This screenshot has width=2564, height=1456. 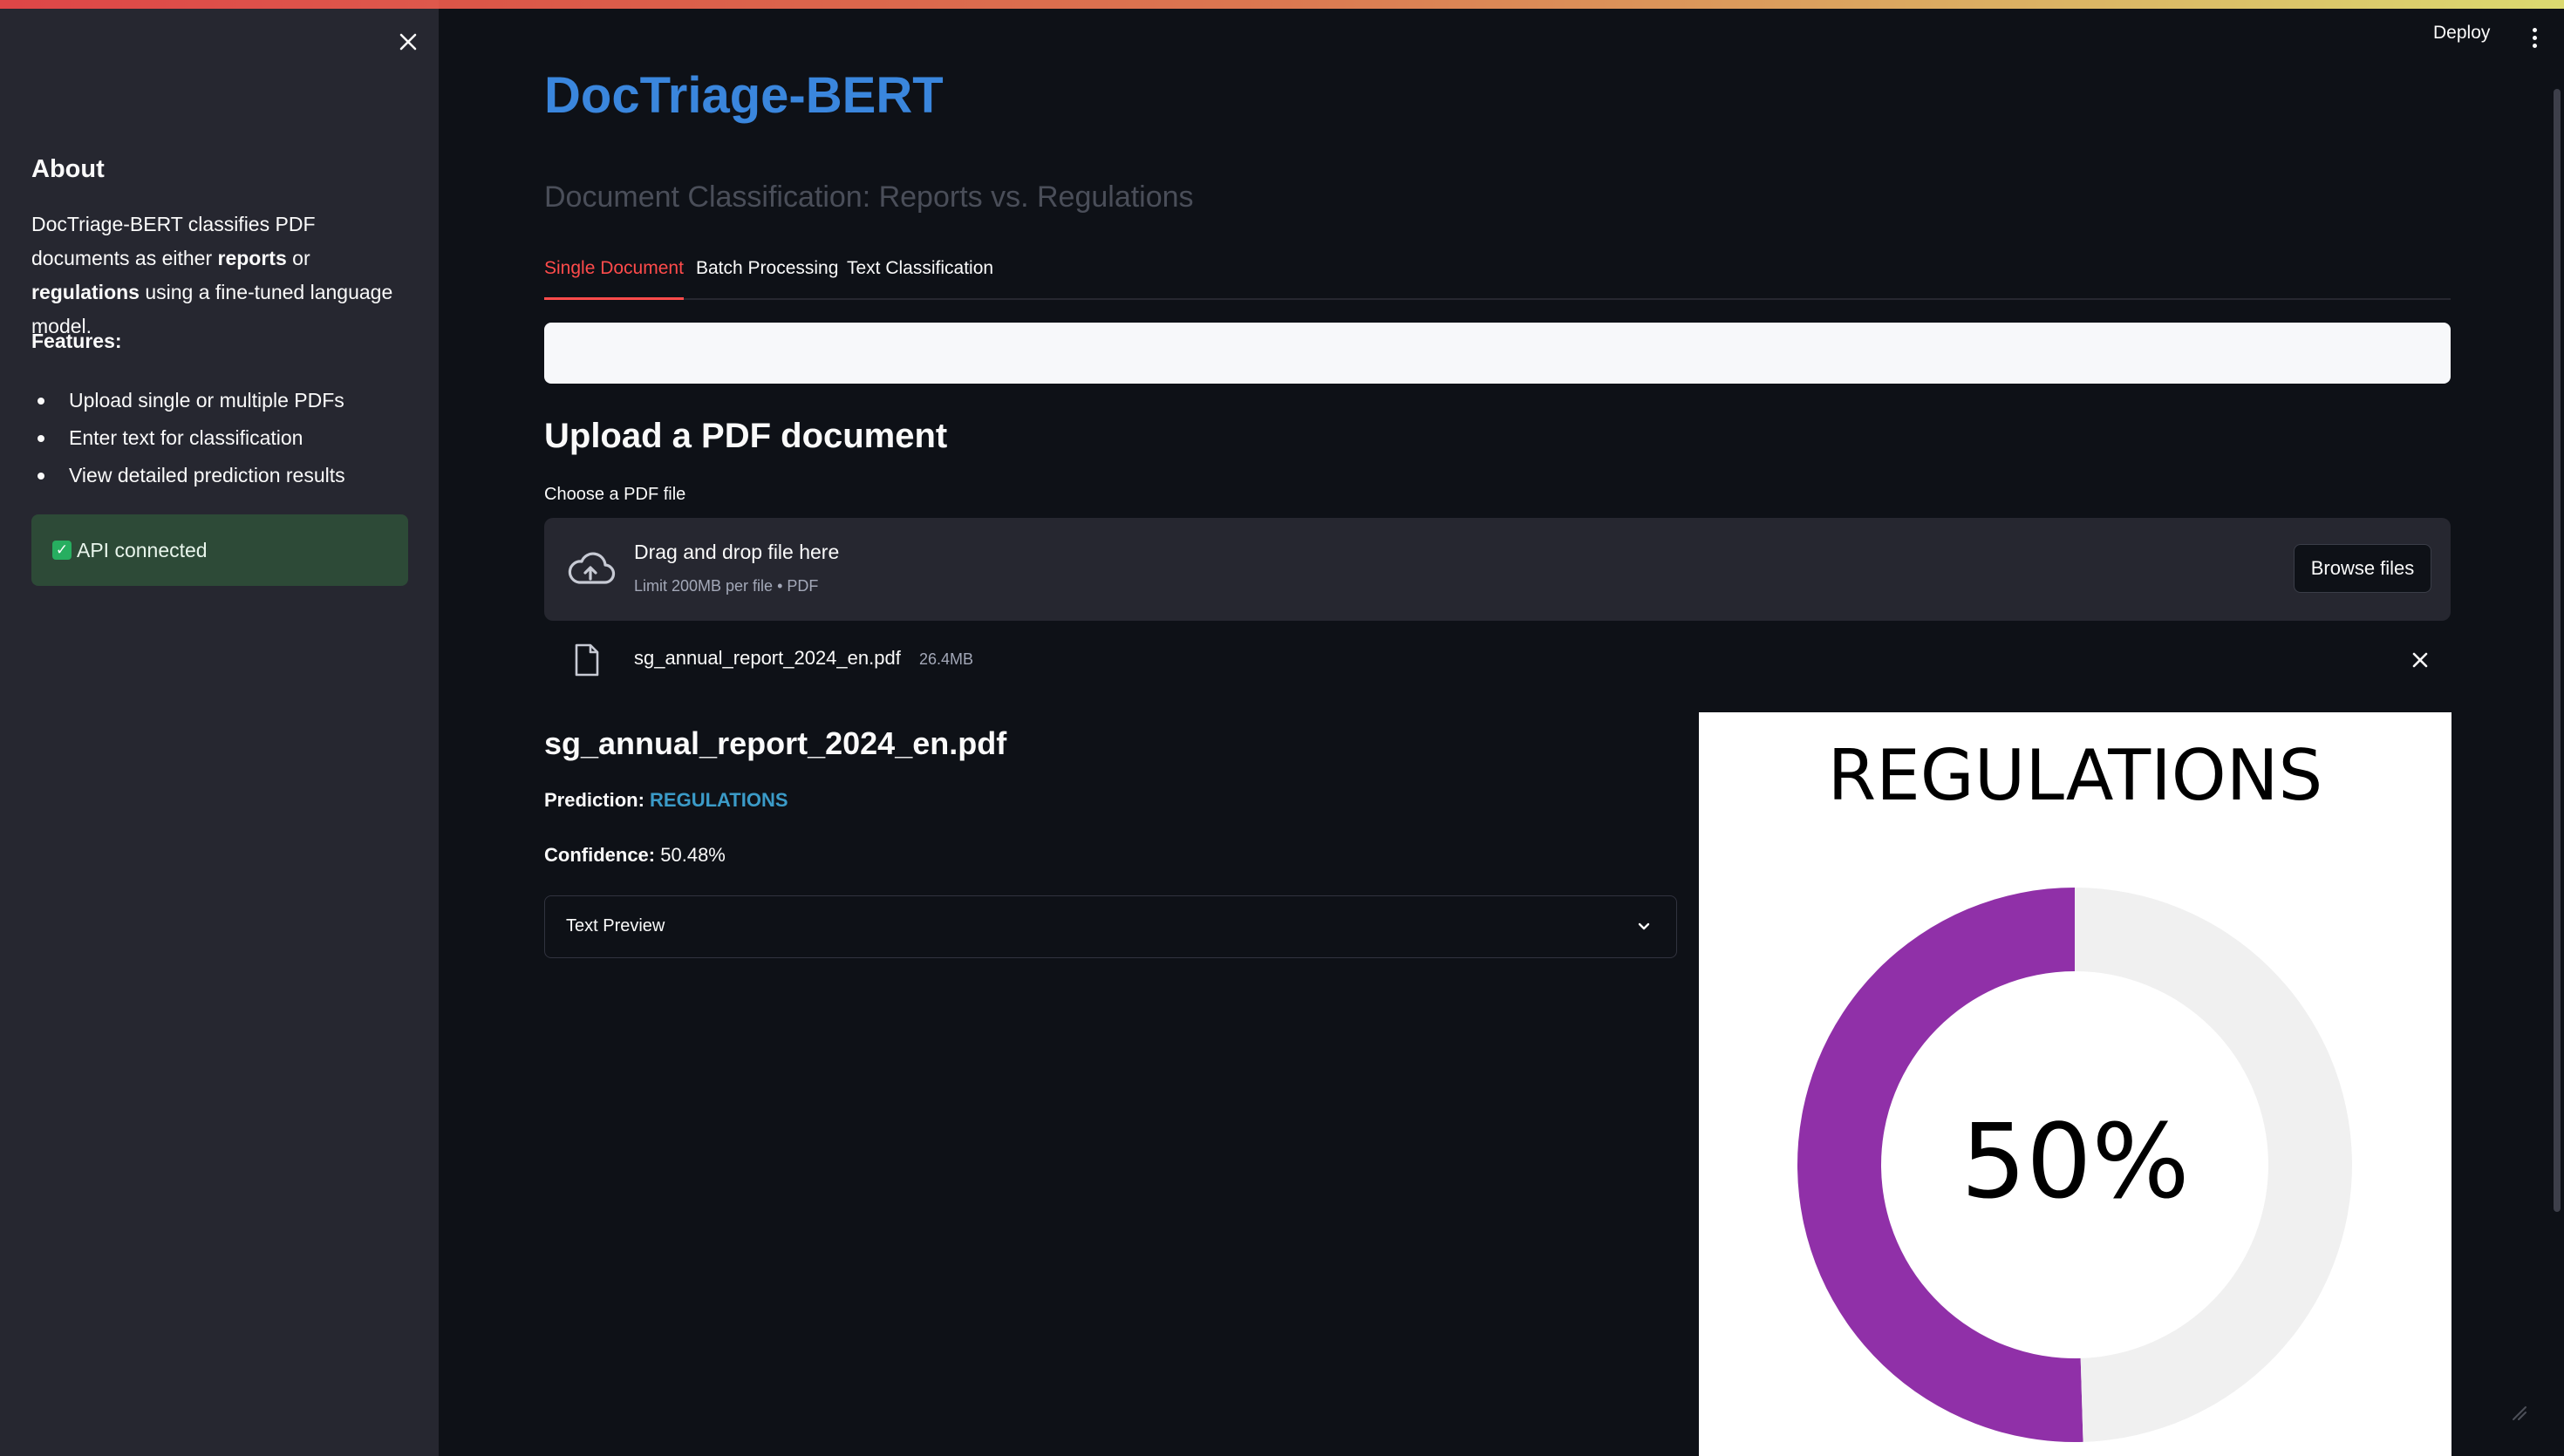 What do you see at coordinates (587, 660) in the screenshot?
I see `file-icon` at bounding box center [587, 660].